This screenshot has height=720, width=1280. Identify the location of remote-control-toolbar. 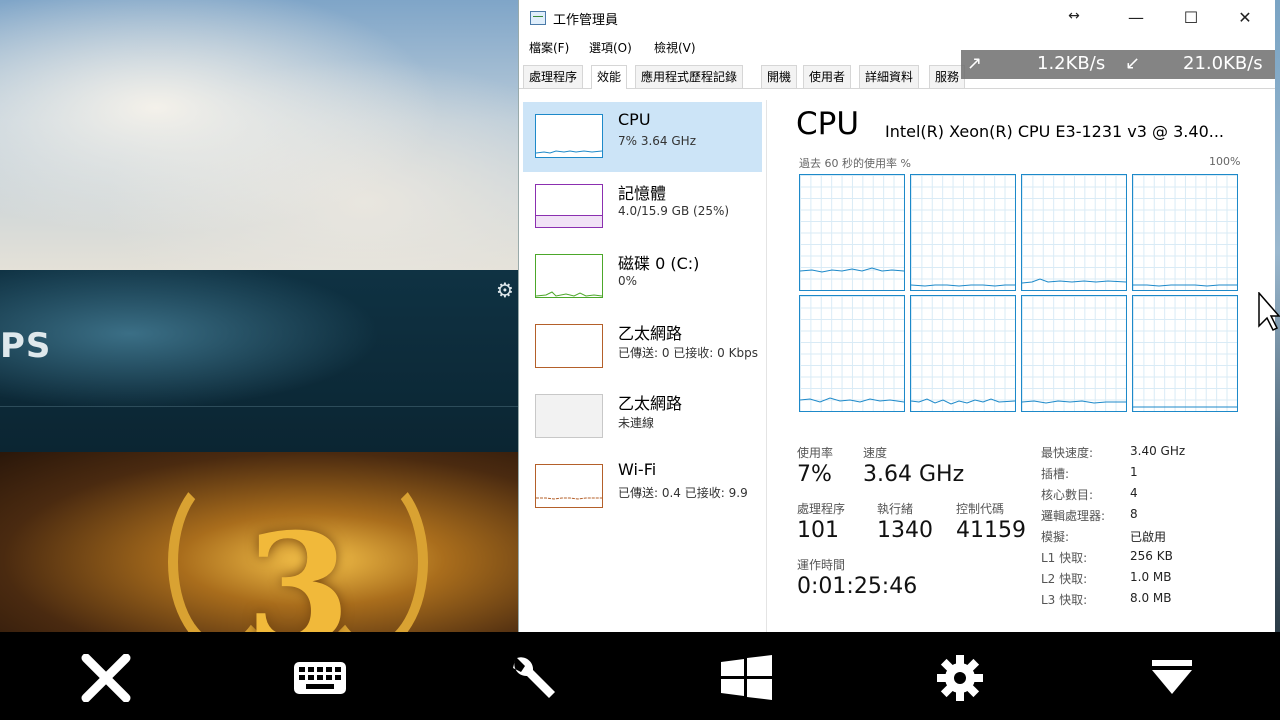
(640, 676).